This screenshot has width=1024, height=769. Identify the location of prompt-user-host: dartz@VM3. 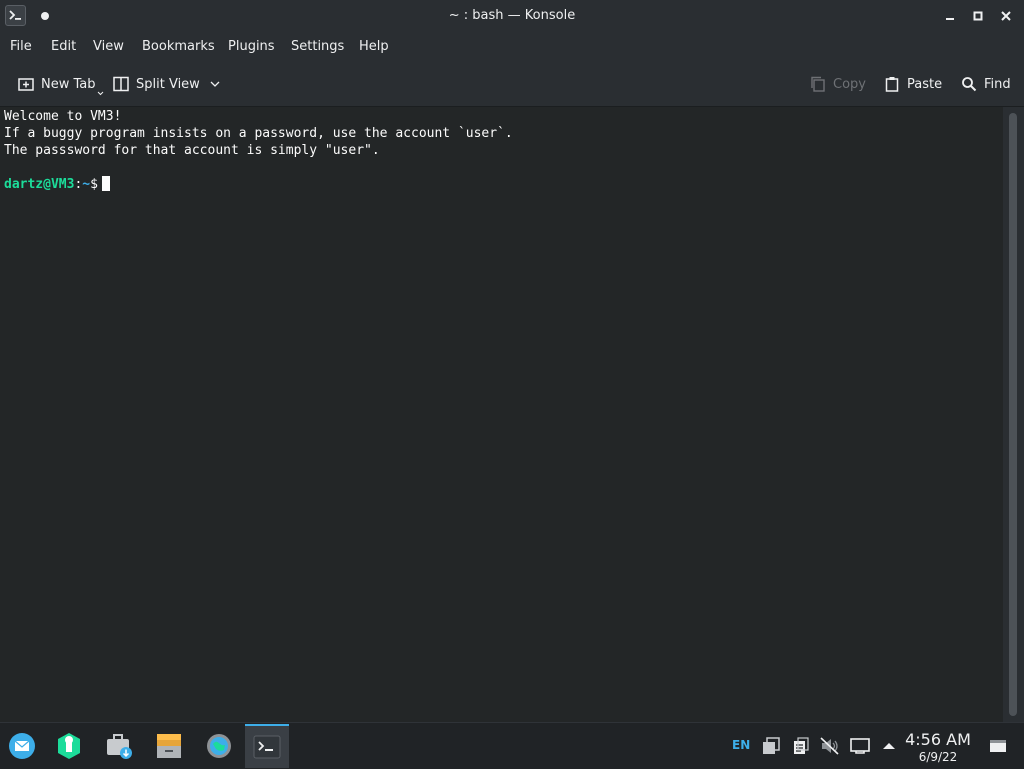
(39, 184).